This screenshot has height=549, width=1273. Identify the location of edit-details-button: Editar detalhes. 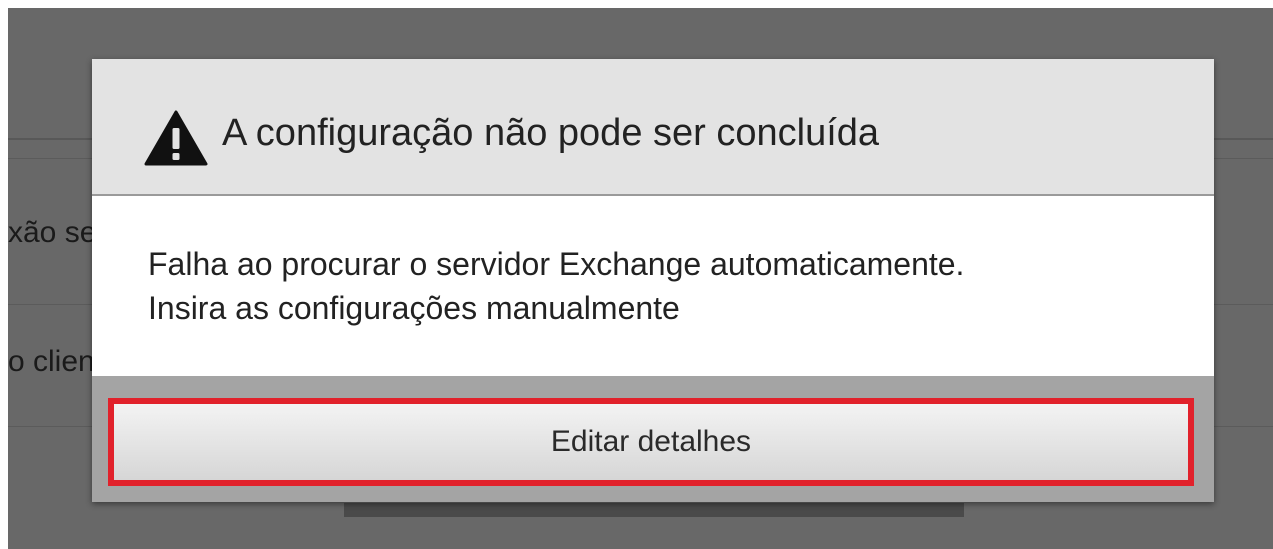
(651, 442).